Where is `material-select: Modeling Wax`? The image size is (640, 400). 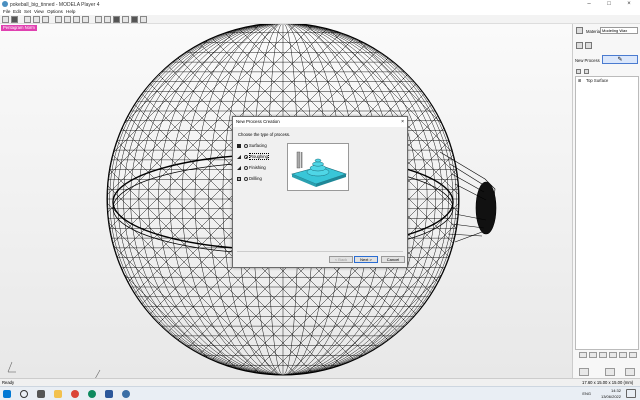 material-select: Modeling Wax is located at coordinates (619, 30).